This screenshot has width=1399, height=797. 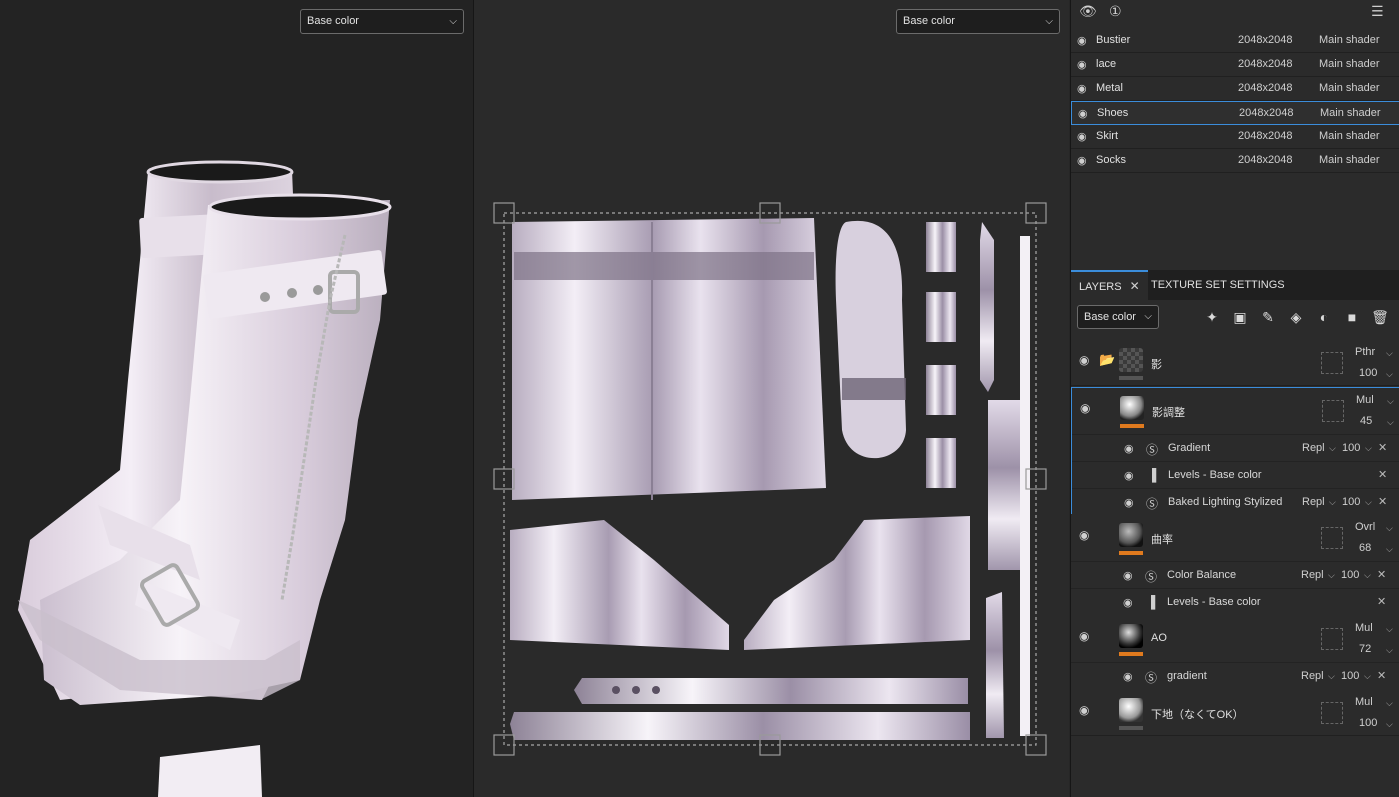 What do you see at coordinates (1352, 317) in the screenshot?
I see `folder-icon: ■` at bounding box center [1352, 317].